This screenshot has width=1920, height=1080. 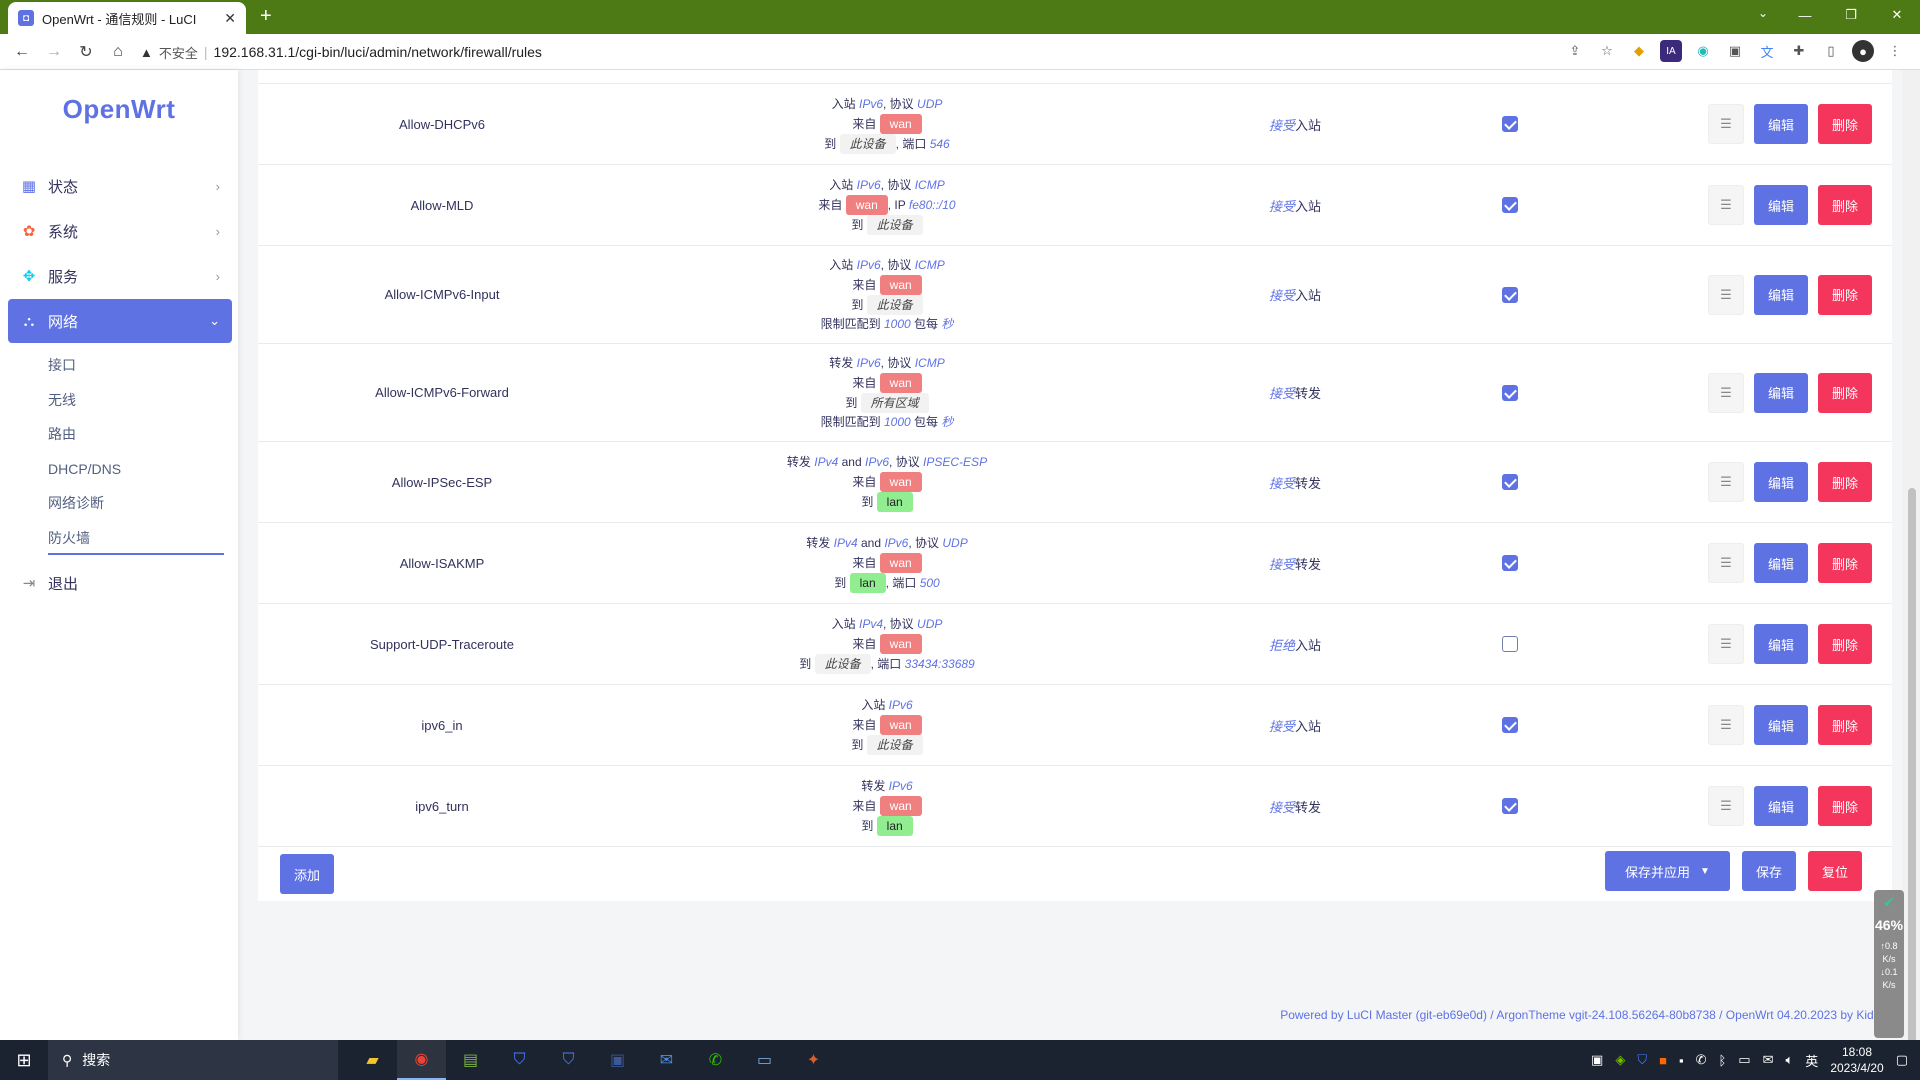 What do you see at coordinates (764, 1060) in the screenshot?
I see `remote-desktop-icon: ▭` at bounding box center [764, 1060].